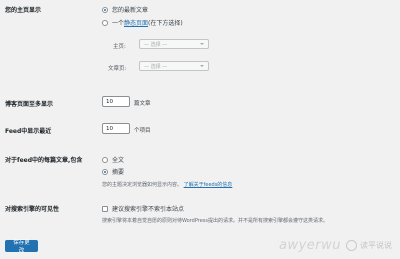 This screenshot has height=259, width=400. What do you see at coordinates (29, 104) in the screenshot?
I see `posts-per-page-label: 博客页面至多显示` at bounding box center [29, 104].